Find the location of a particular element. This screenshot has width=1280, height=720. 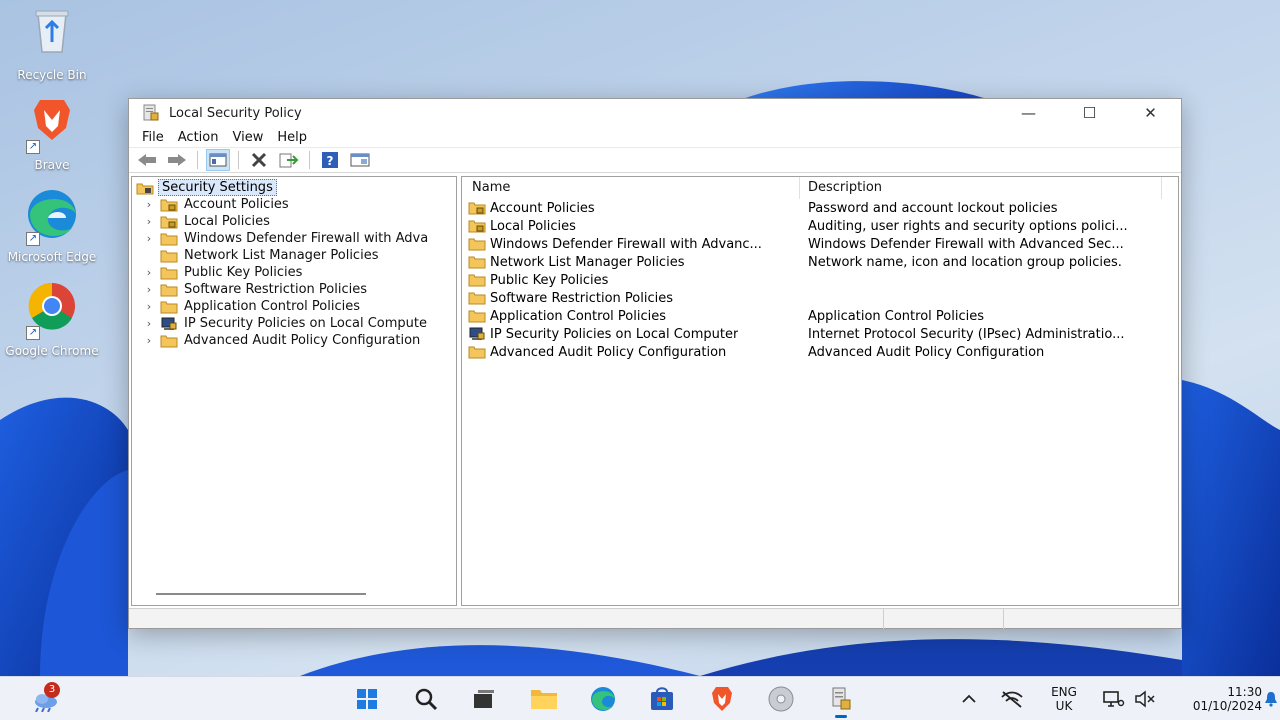

desktop-icon-edge: ↗ Microsoft Edge is located at coordinates (52, 226).